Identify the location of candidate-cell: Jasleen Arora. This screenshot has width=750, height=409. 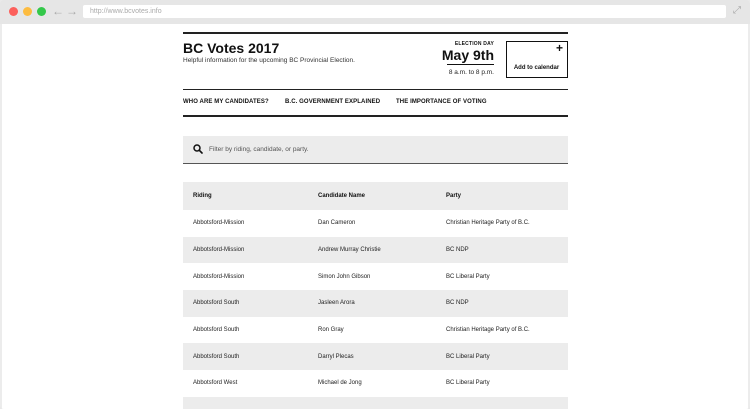
(336, 303).